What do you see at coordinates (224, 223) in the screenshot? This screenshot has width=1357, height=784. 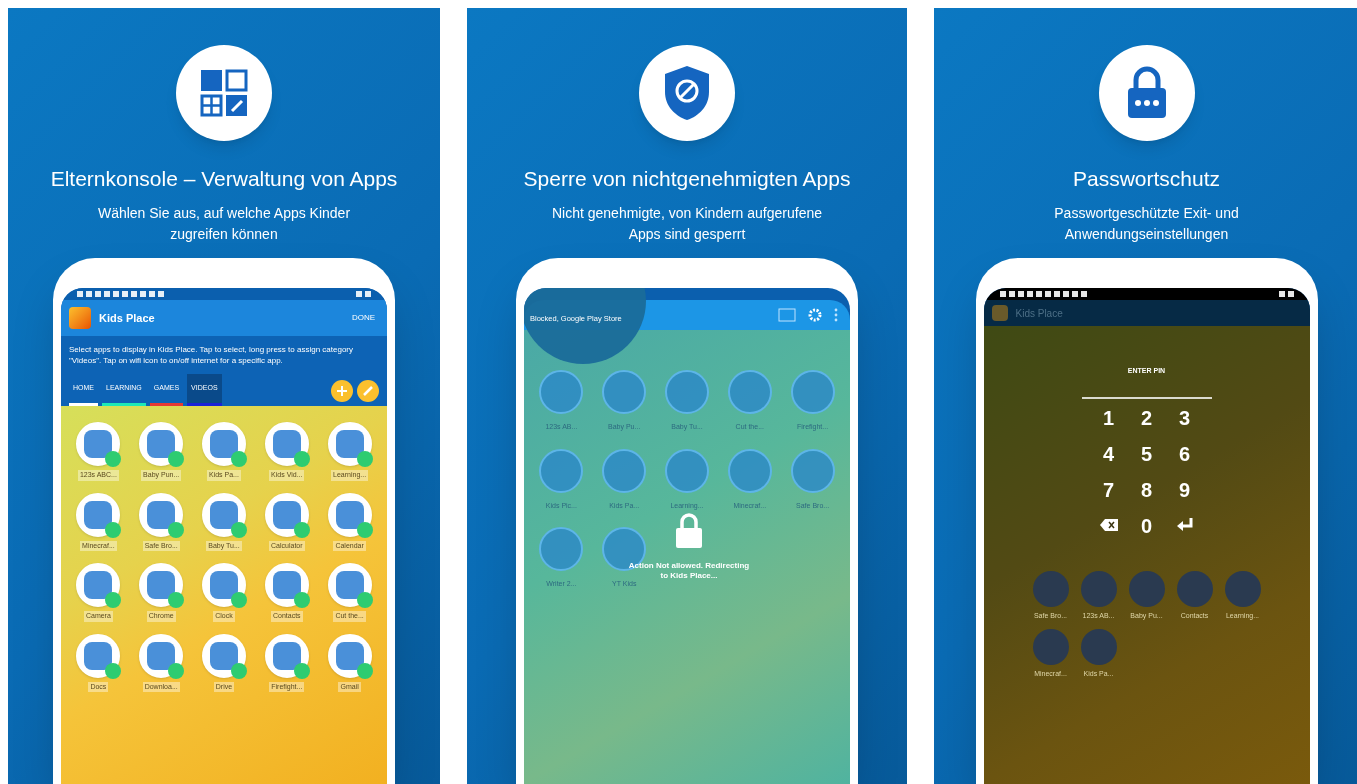 I see `feature-subtitle: Wählen Sie aus, auf welche Apps Kinder zugreifen können` at bounding box center [224, 223].